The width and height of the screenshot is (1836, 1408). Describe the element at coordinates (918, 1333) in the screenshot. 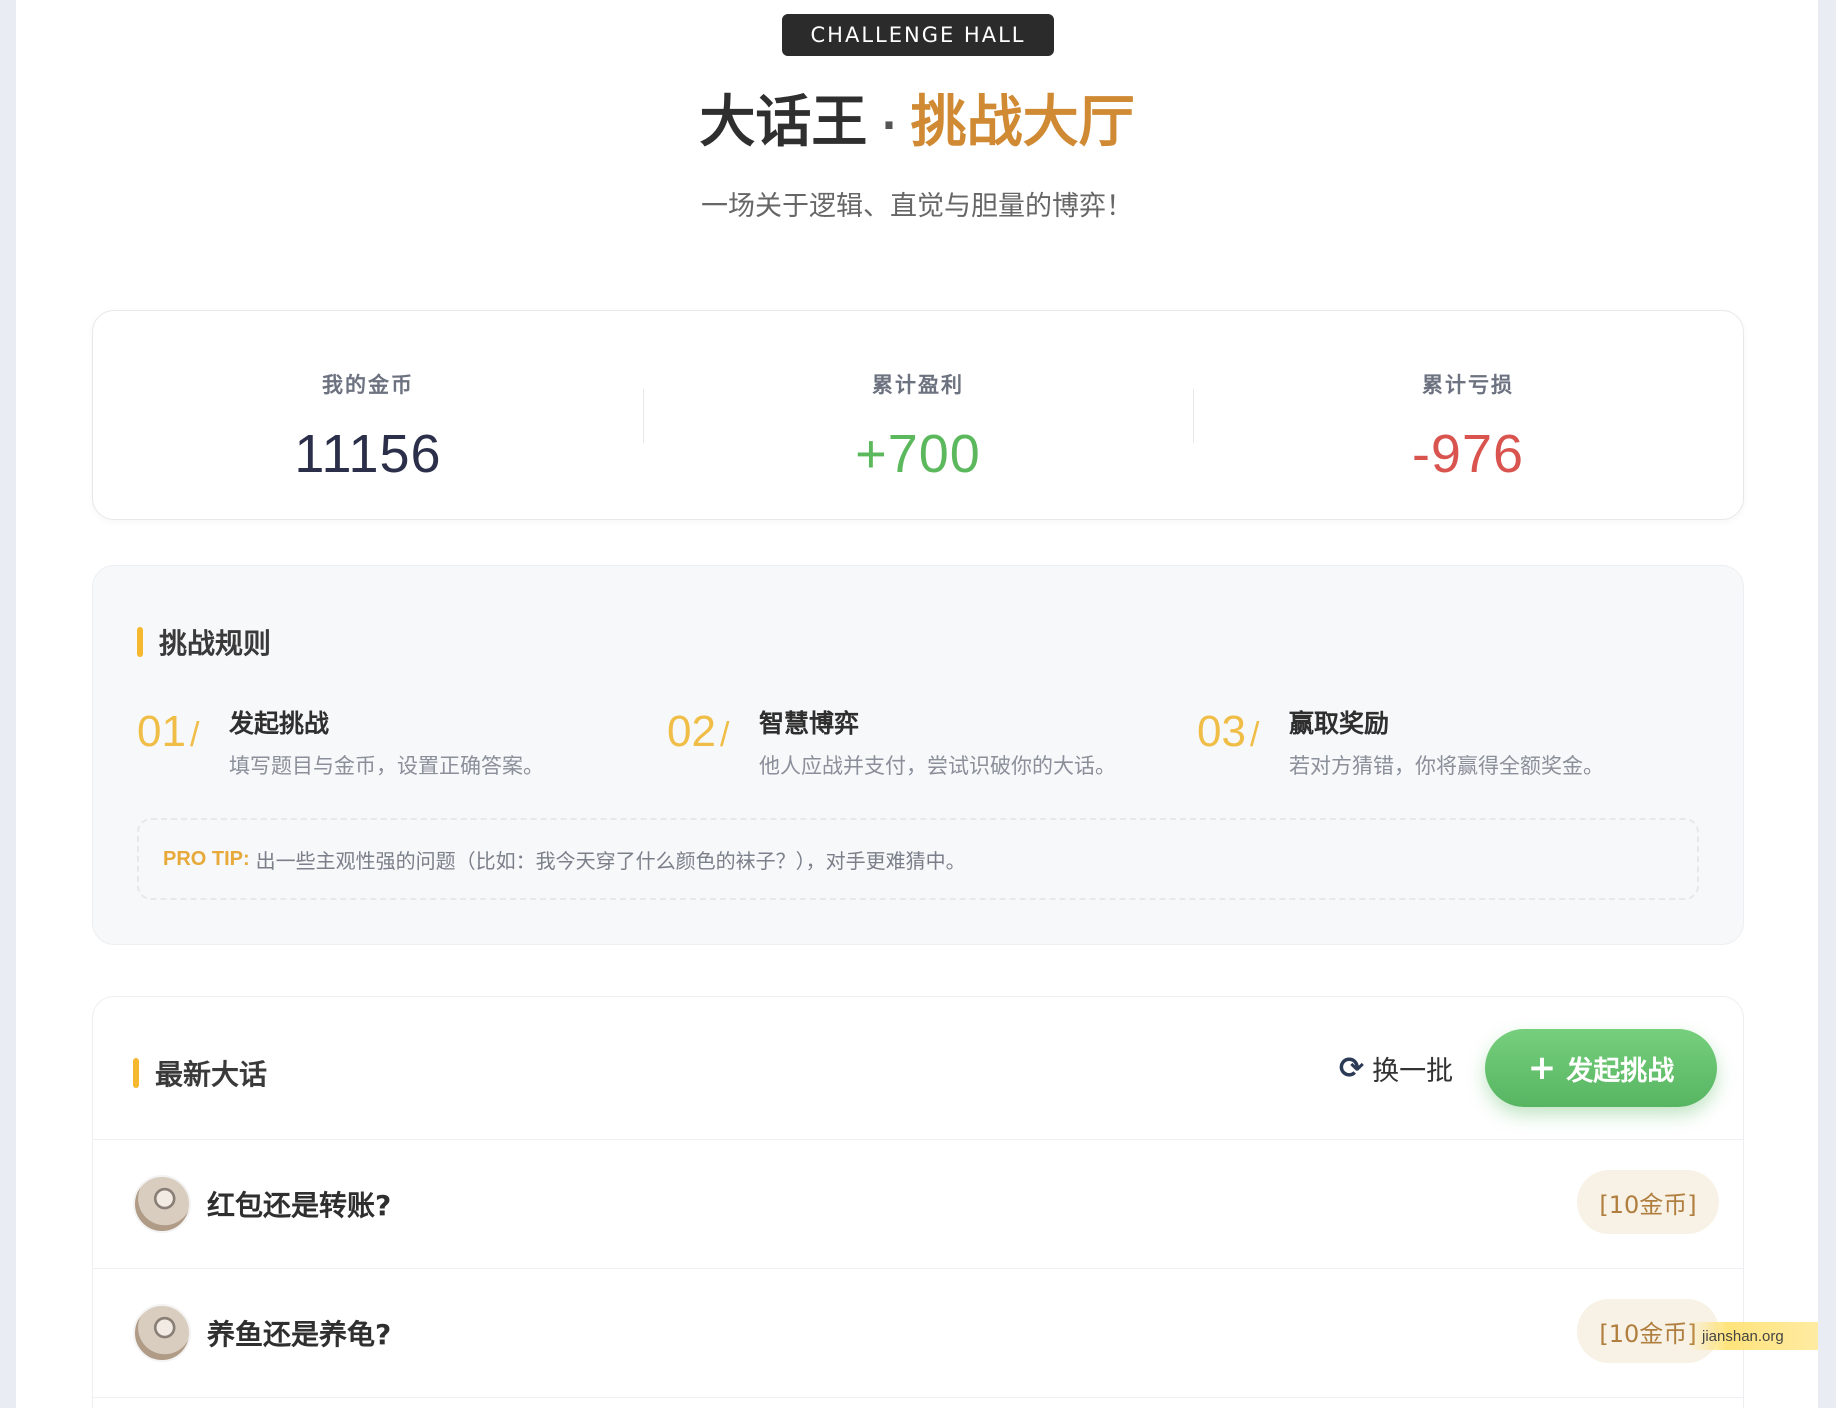

I see `list-item: 养鱼还是养龟? [10金币]` at that location.